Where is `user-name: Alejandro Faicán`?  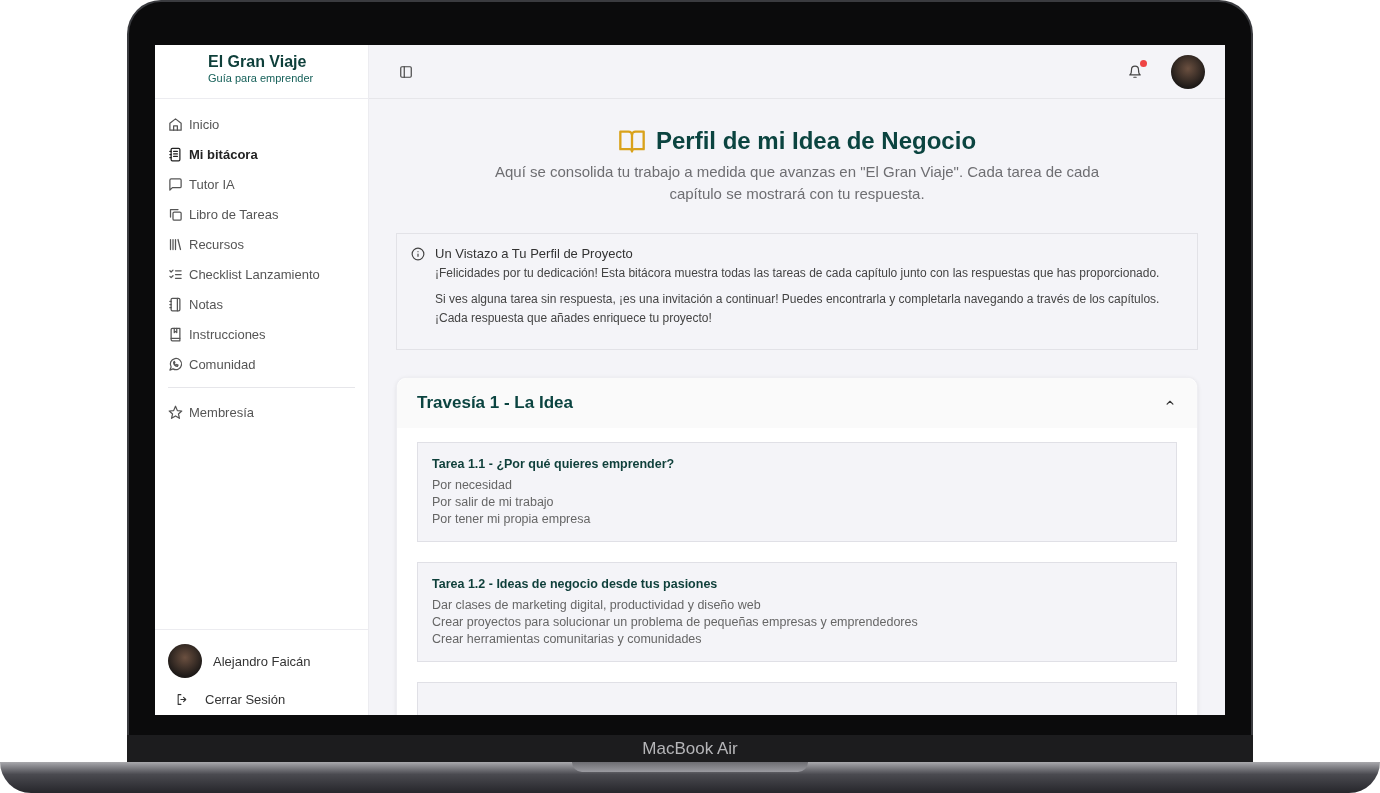 user-name: Alejandro Faicán is located at coordinates (262, 661).